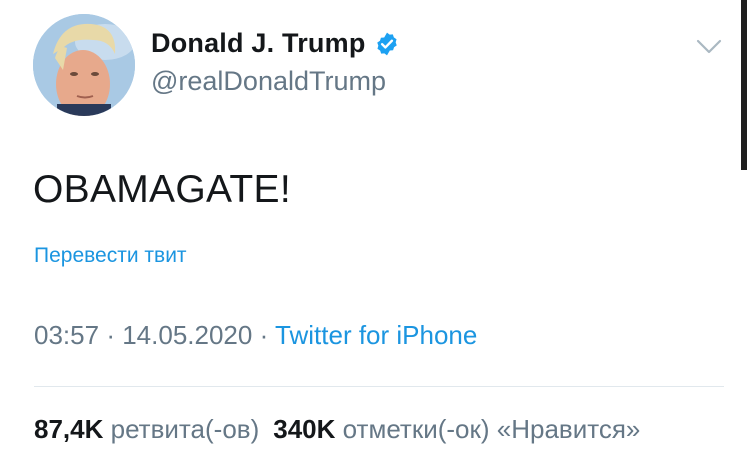 This screenshot has width=747, height=473. Describe the element at coordinates (258, 43) in the screenshot. I see `display-name: Donald J. Trump` at that location.